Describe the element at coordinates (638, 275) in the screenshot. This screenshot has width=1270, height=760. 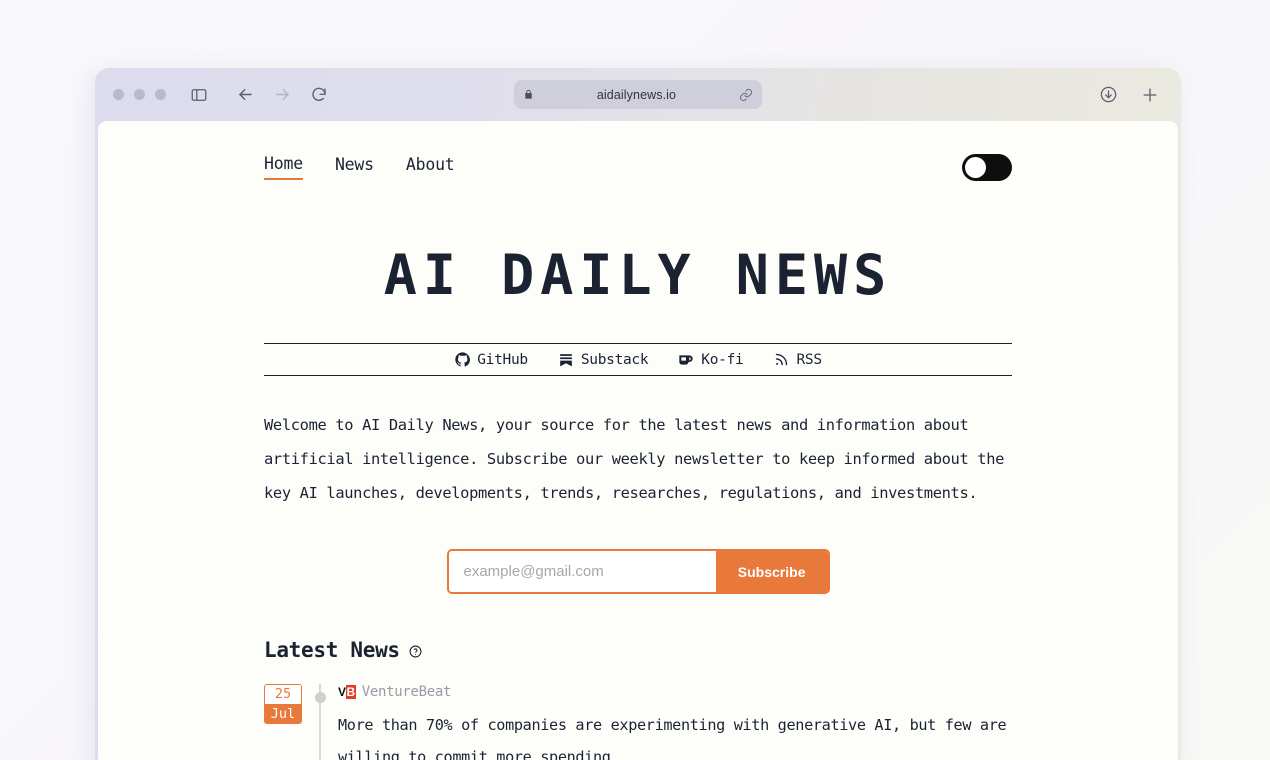
I see `page-title: AI DAILY NEWS` at that location.